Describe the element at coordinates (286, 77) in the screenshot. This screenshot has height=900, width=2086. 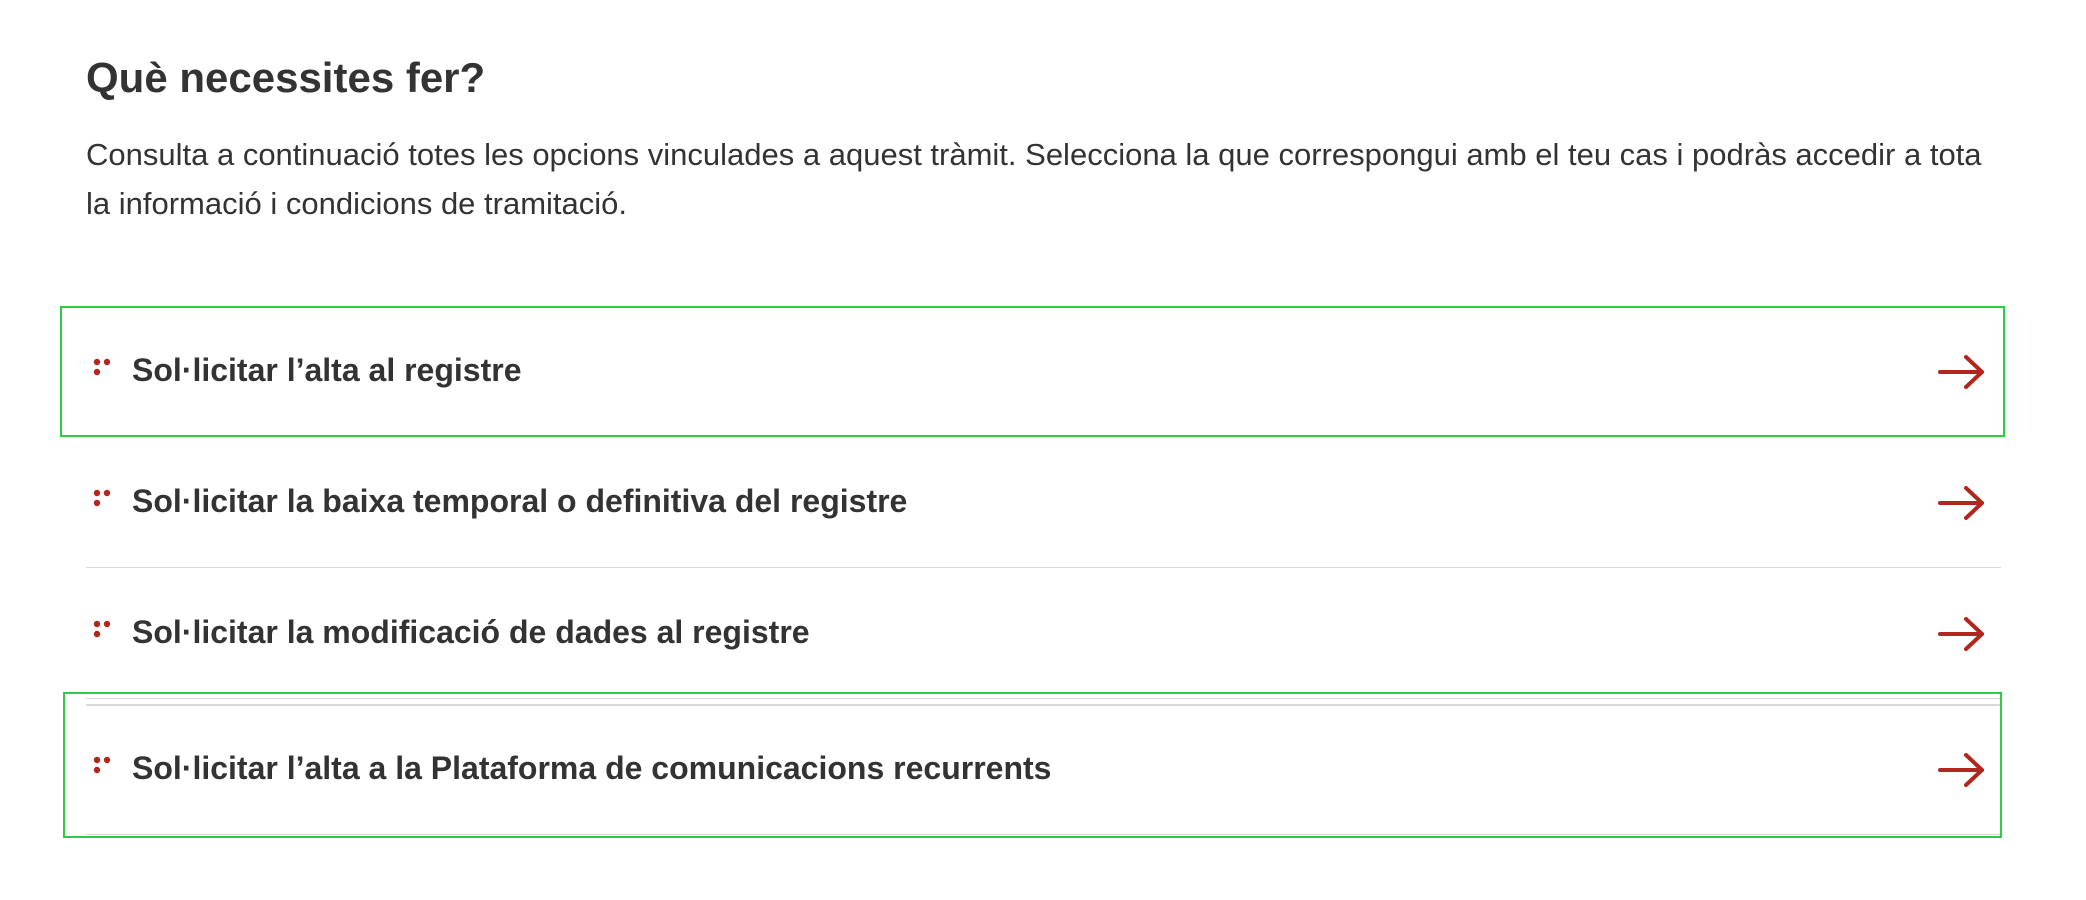
I see `section-heading: Què necessites fer?` at that location.